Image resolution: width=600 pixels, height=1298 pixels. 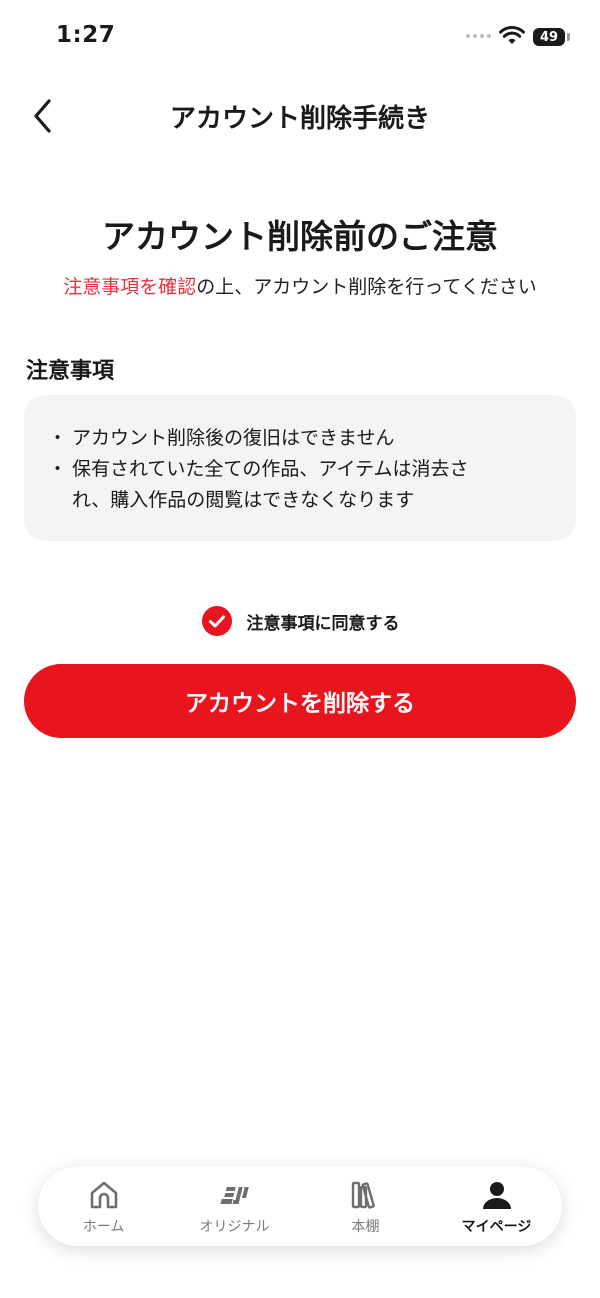 I want to click on bookshelf-icon, so click(x=363, y=1195).